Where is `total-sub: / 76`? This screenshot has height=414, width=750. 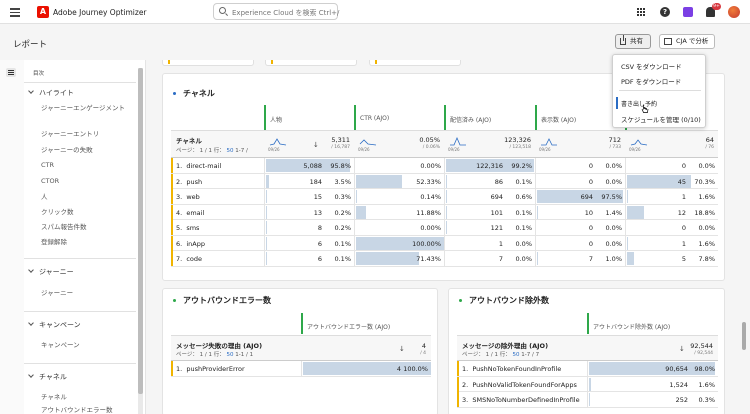
total-sub: / 76 is located at coordinates (709, 147).